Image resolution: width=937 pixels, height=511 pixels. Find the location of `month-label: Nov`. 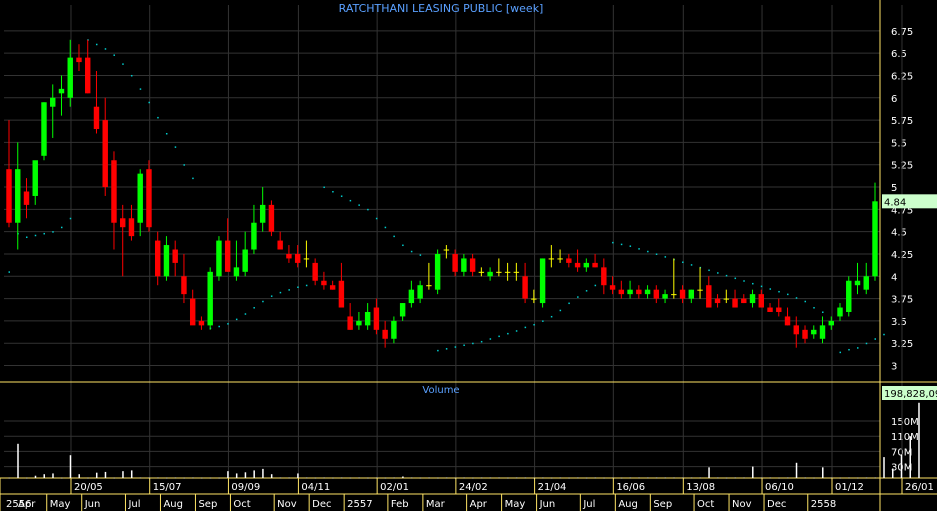

month-label: Nov is located at coordinates (287, 504).